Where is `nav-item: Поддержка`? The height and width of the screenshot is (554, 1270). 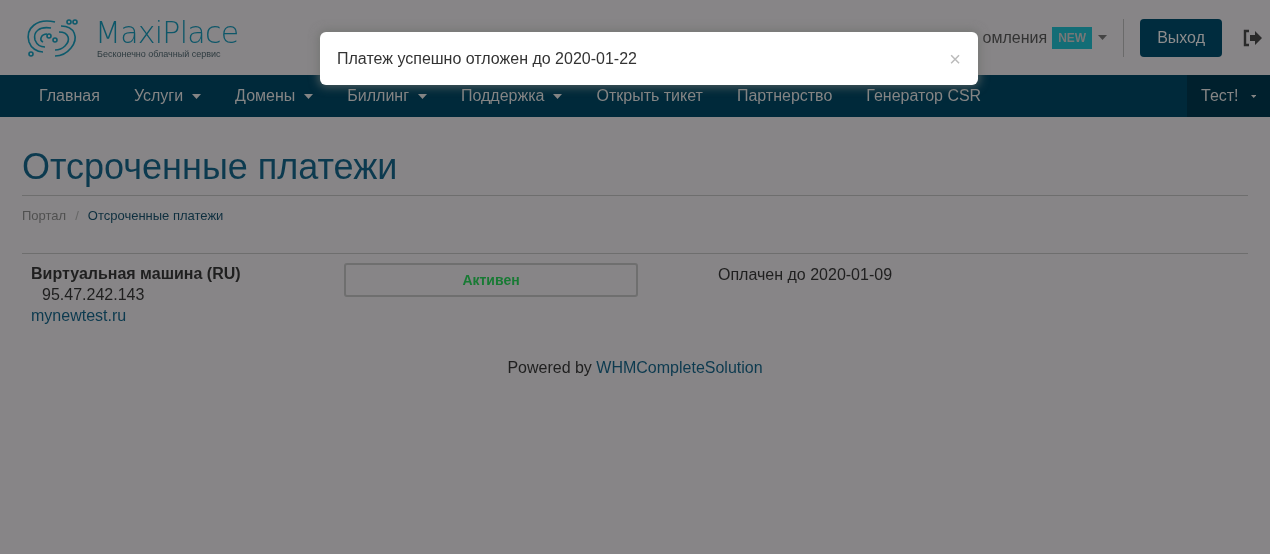
nav-item: Поддержка is located at coordinates (512, 96).